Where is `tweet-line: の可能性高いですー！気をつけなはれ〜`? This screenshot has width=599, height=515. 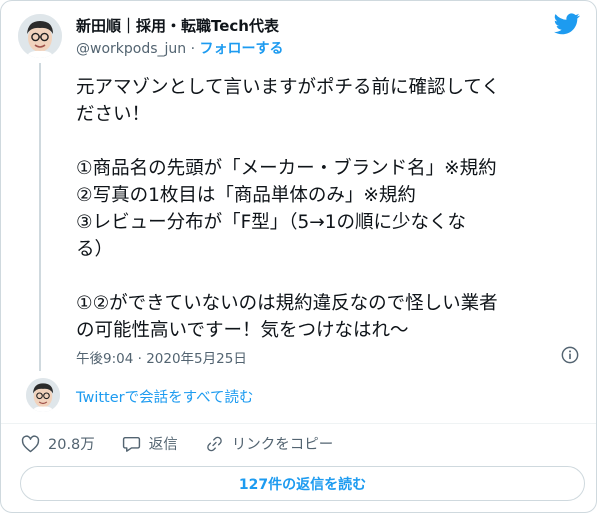 tweet-line: の可能性高いですー！気をつけなはれ〜 is located at coordinates (242, 330).